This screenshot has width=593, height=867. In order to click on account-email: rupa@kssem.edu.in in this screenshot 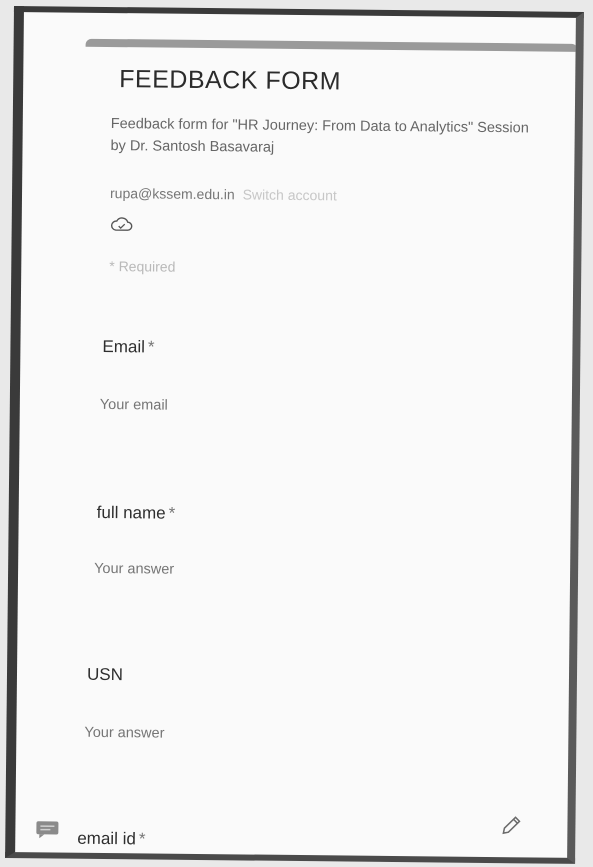, I will do `click(172, 194)`.